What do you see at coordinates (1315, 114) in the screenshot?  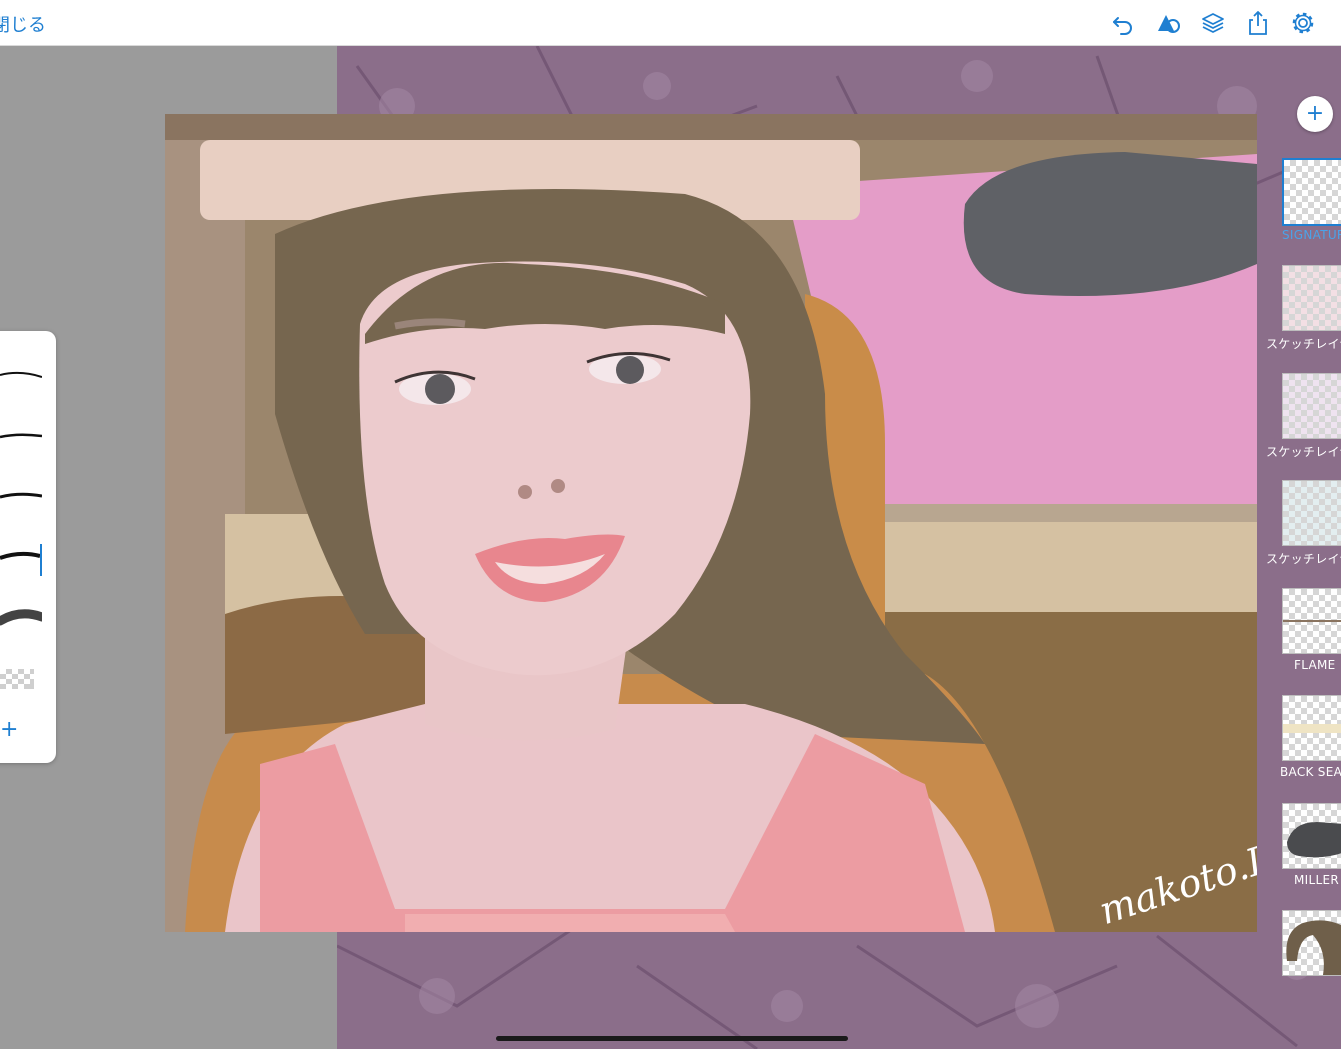 I see `add-layer-button: +` at bounding box center [1315, 114].